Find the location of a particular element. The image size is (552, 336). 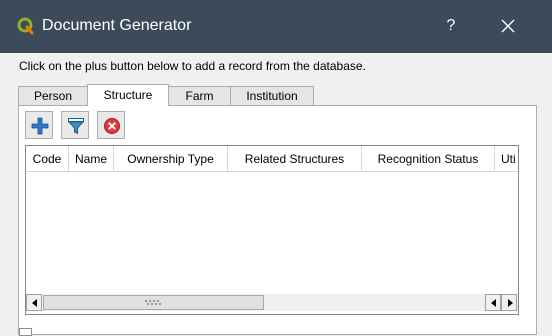

scroll-left-button is located at coordinates (34, 302).